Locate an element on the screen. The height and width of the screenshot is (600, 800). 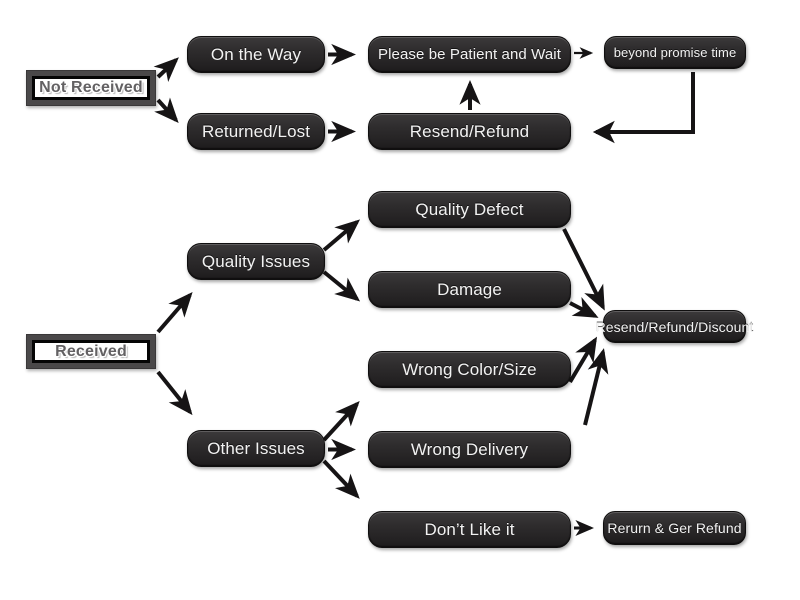
node-return-get-refund-label: Rerurn & Ger Refund is located at coordinates (674, 528).